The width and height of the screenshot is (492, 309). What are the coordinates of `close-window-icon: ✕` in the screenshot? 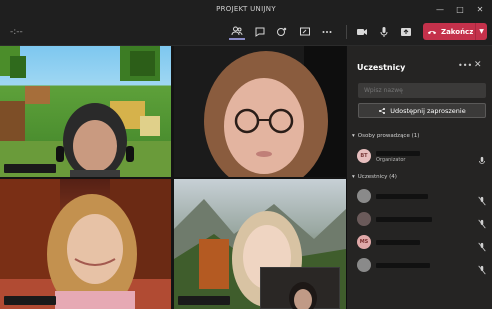 It's located at (480, 9).